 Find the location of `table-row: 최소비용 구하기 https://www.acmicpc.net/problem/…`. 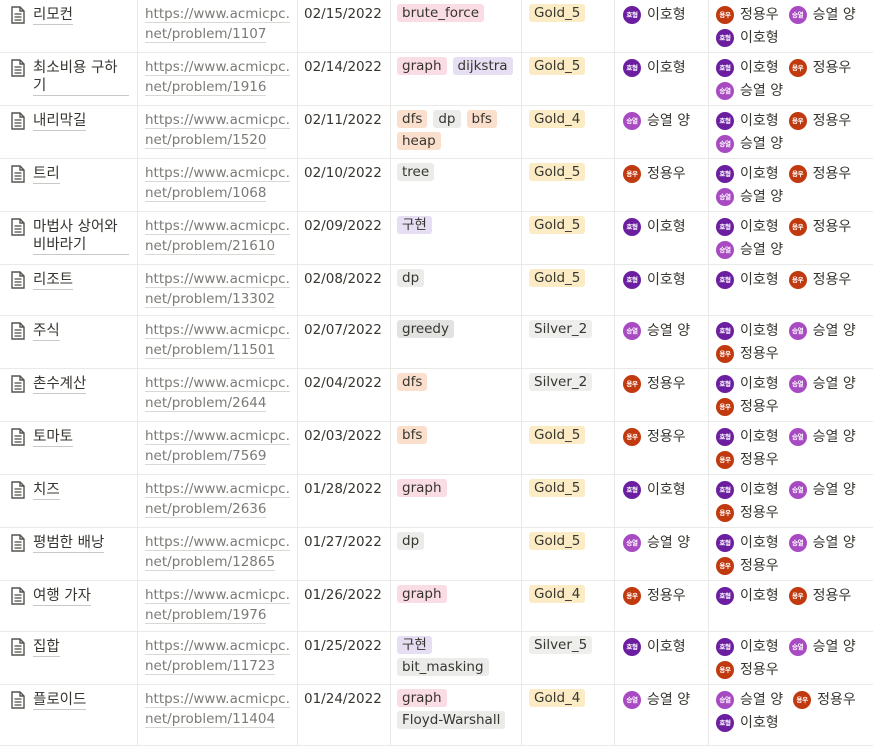

table-row: 최소비용 구하기 https://www.acmicpc.net/problem/… is located at coordinates (436, 79).